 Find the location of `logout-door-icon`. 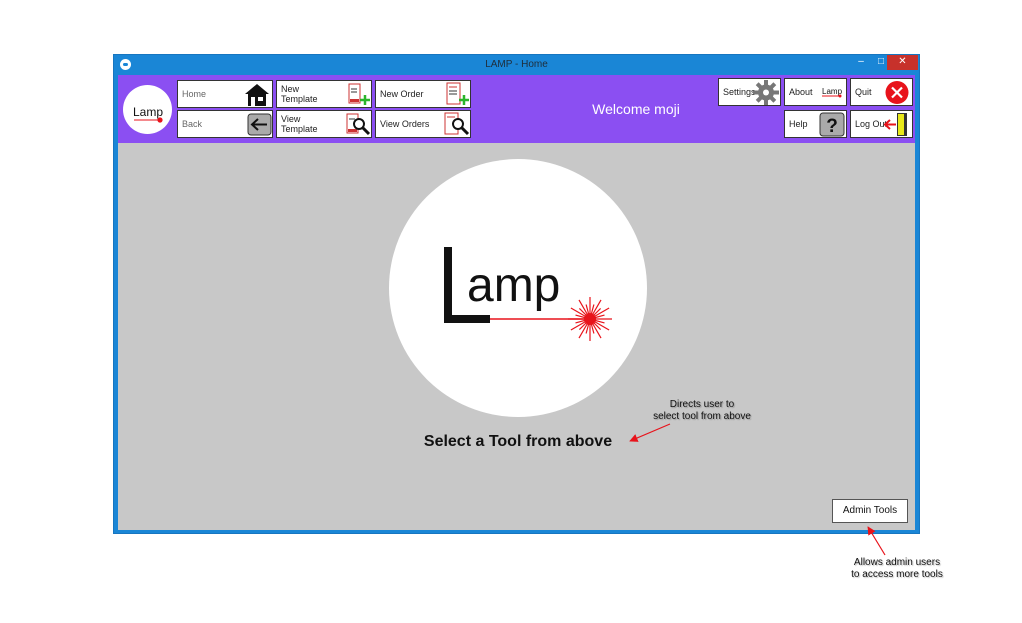

logout-door-icon is located at coordinates (895, 124).